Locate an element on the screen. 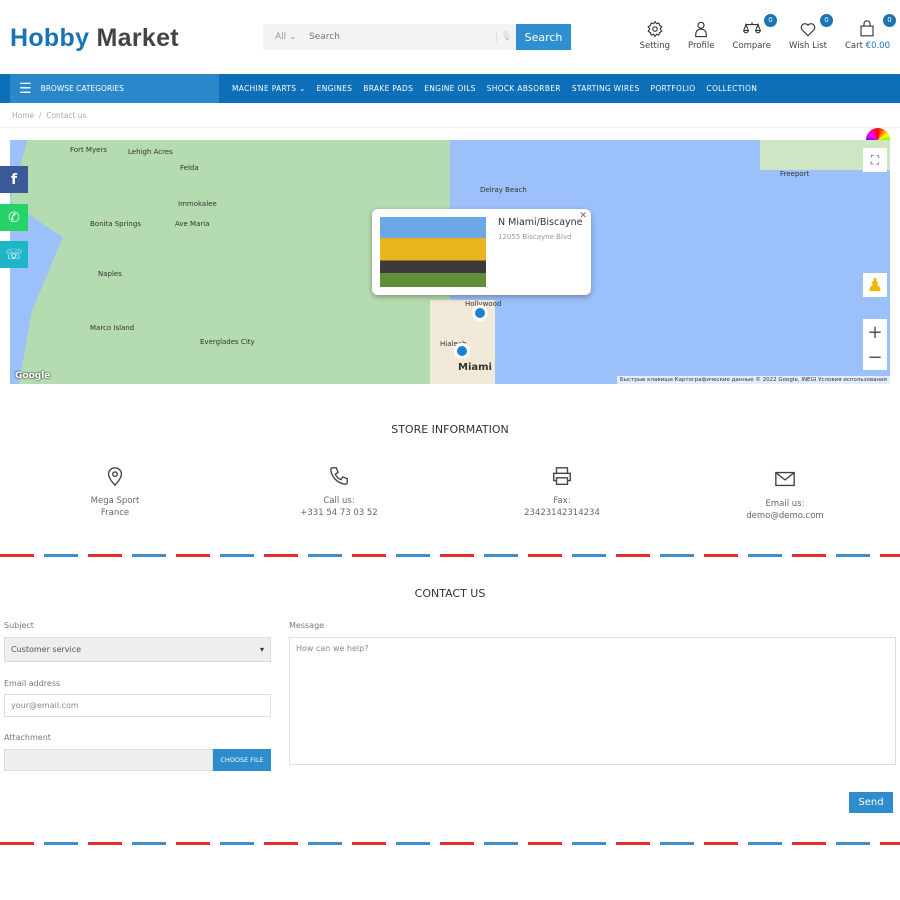 This screenshot has height=900, width=900. profile-button: Profile is located at coordinates (701, 35).